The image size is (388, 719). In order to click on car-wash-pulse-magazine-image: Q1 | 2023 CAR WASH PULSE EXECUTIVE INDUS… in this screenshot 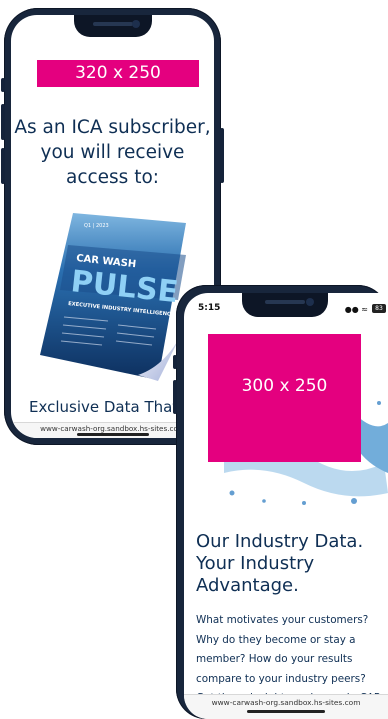, I will do `click(113, 297)`.